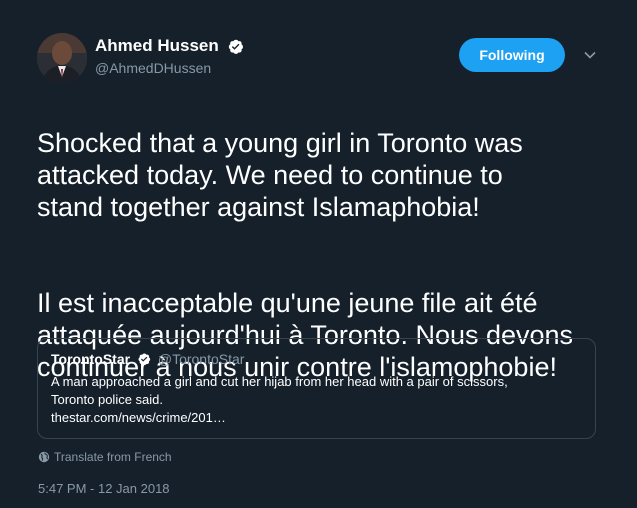 This screenshot has width=637, height=508. I want to click on quoted-display-name: TorontoStar, so click(91, 359).